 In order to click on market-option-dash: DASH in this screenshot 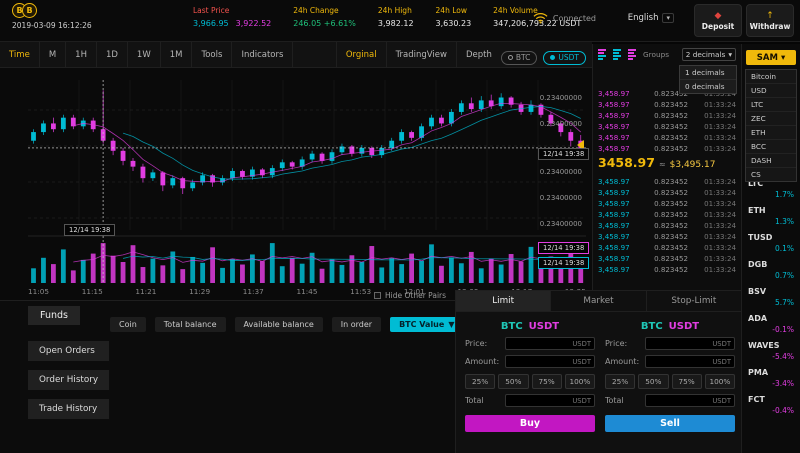, I will do `click(771, 161)`.